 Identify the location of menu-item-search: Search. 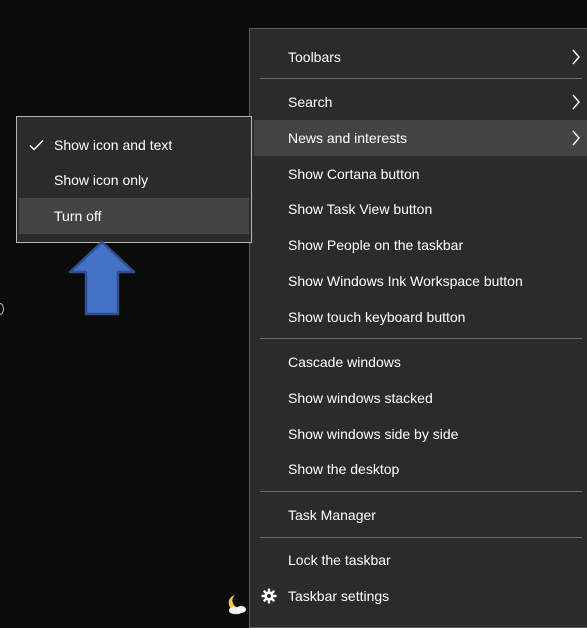
(418, 102).